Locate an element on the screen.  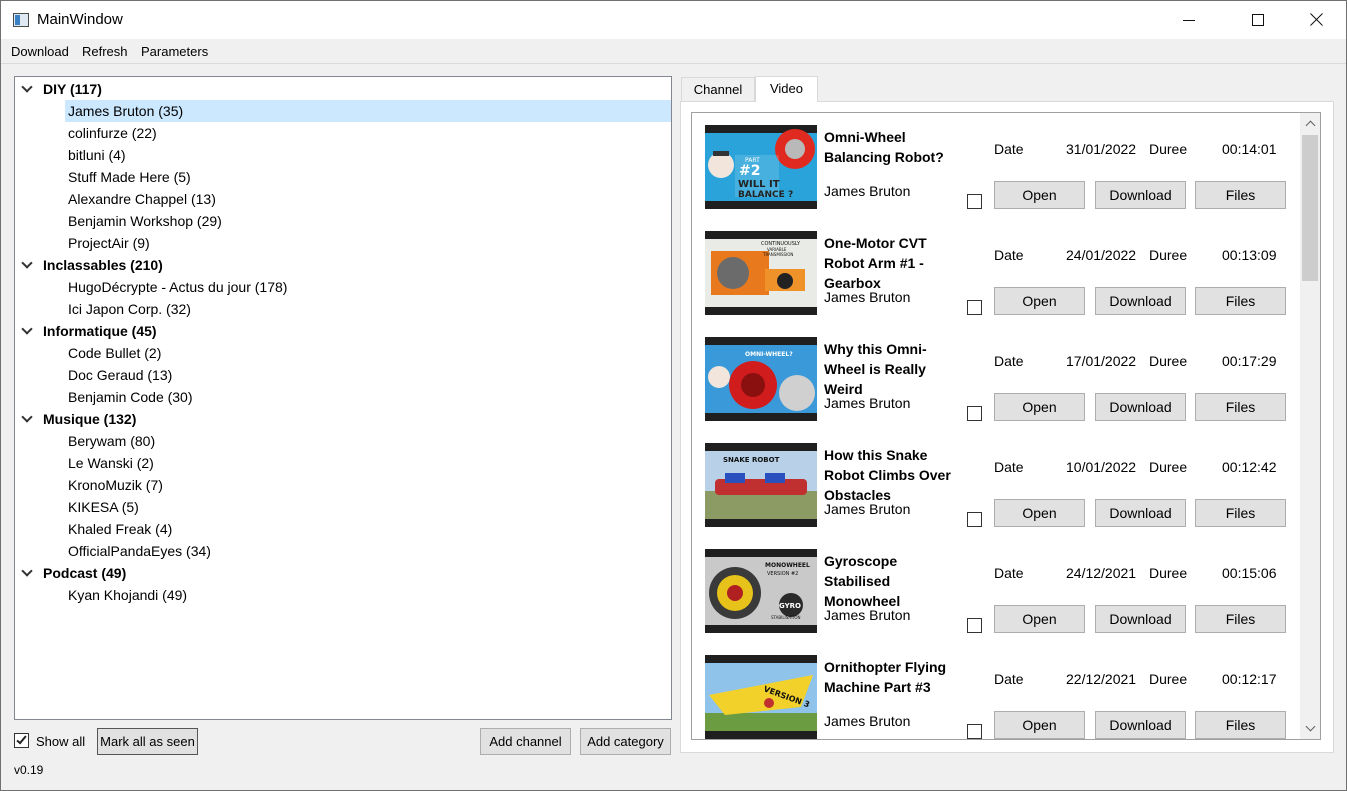
tree-channel-item: KronoMuzik (7) is located at coordinates (368, 485).